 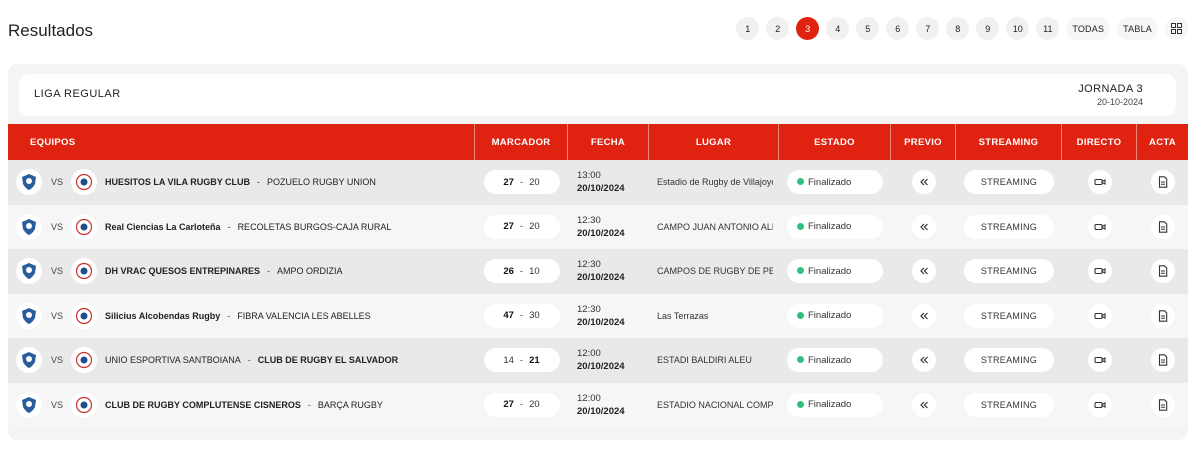 I want to click on home-team-name: DH VRAC QUESOS ENTREPINARES, so click(x=182, y=271).